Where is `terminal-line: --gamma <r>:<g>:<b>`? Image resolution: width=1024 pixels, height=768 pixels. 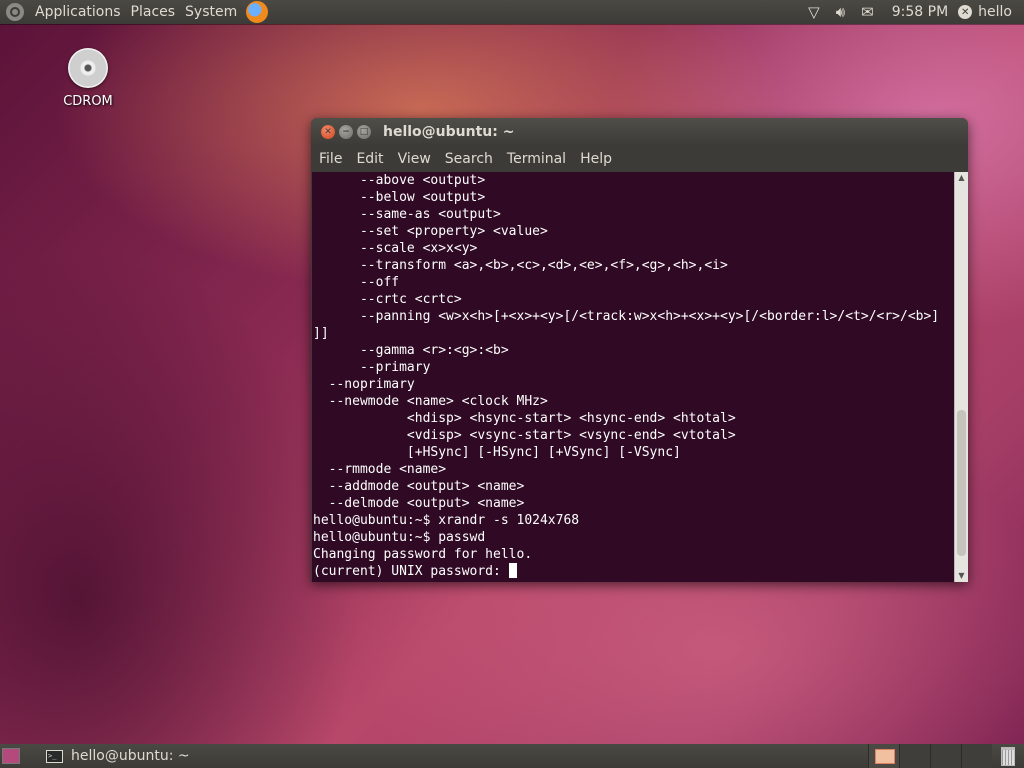
terminal-line: --gamma <r>:<g>:<b> is located at coordinates (411, 350).